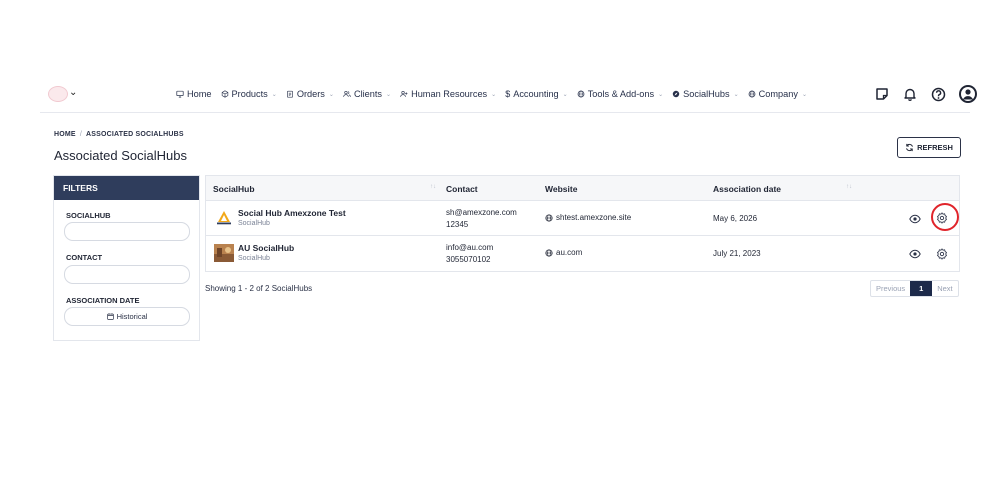 The width and height of the screenshot is (1000, 500). Describe the element at coordinates (938, 94) in the screenshot. I see `help-icon` at that location.